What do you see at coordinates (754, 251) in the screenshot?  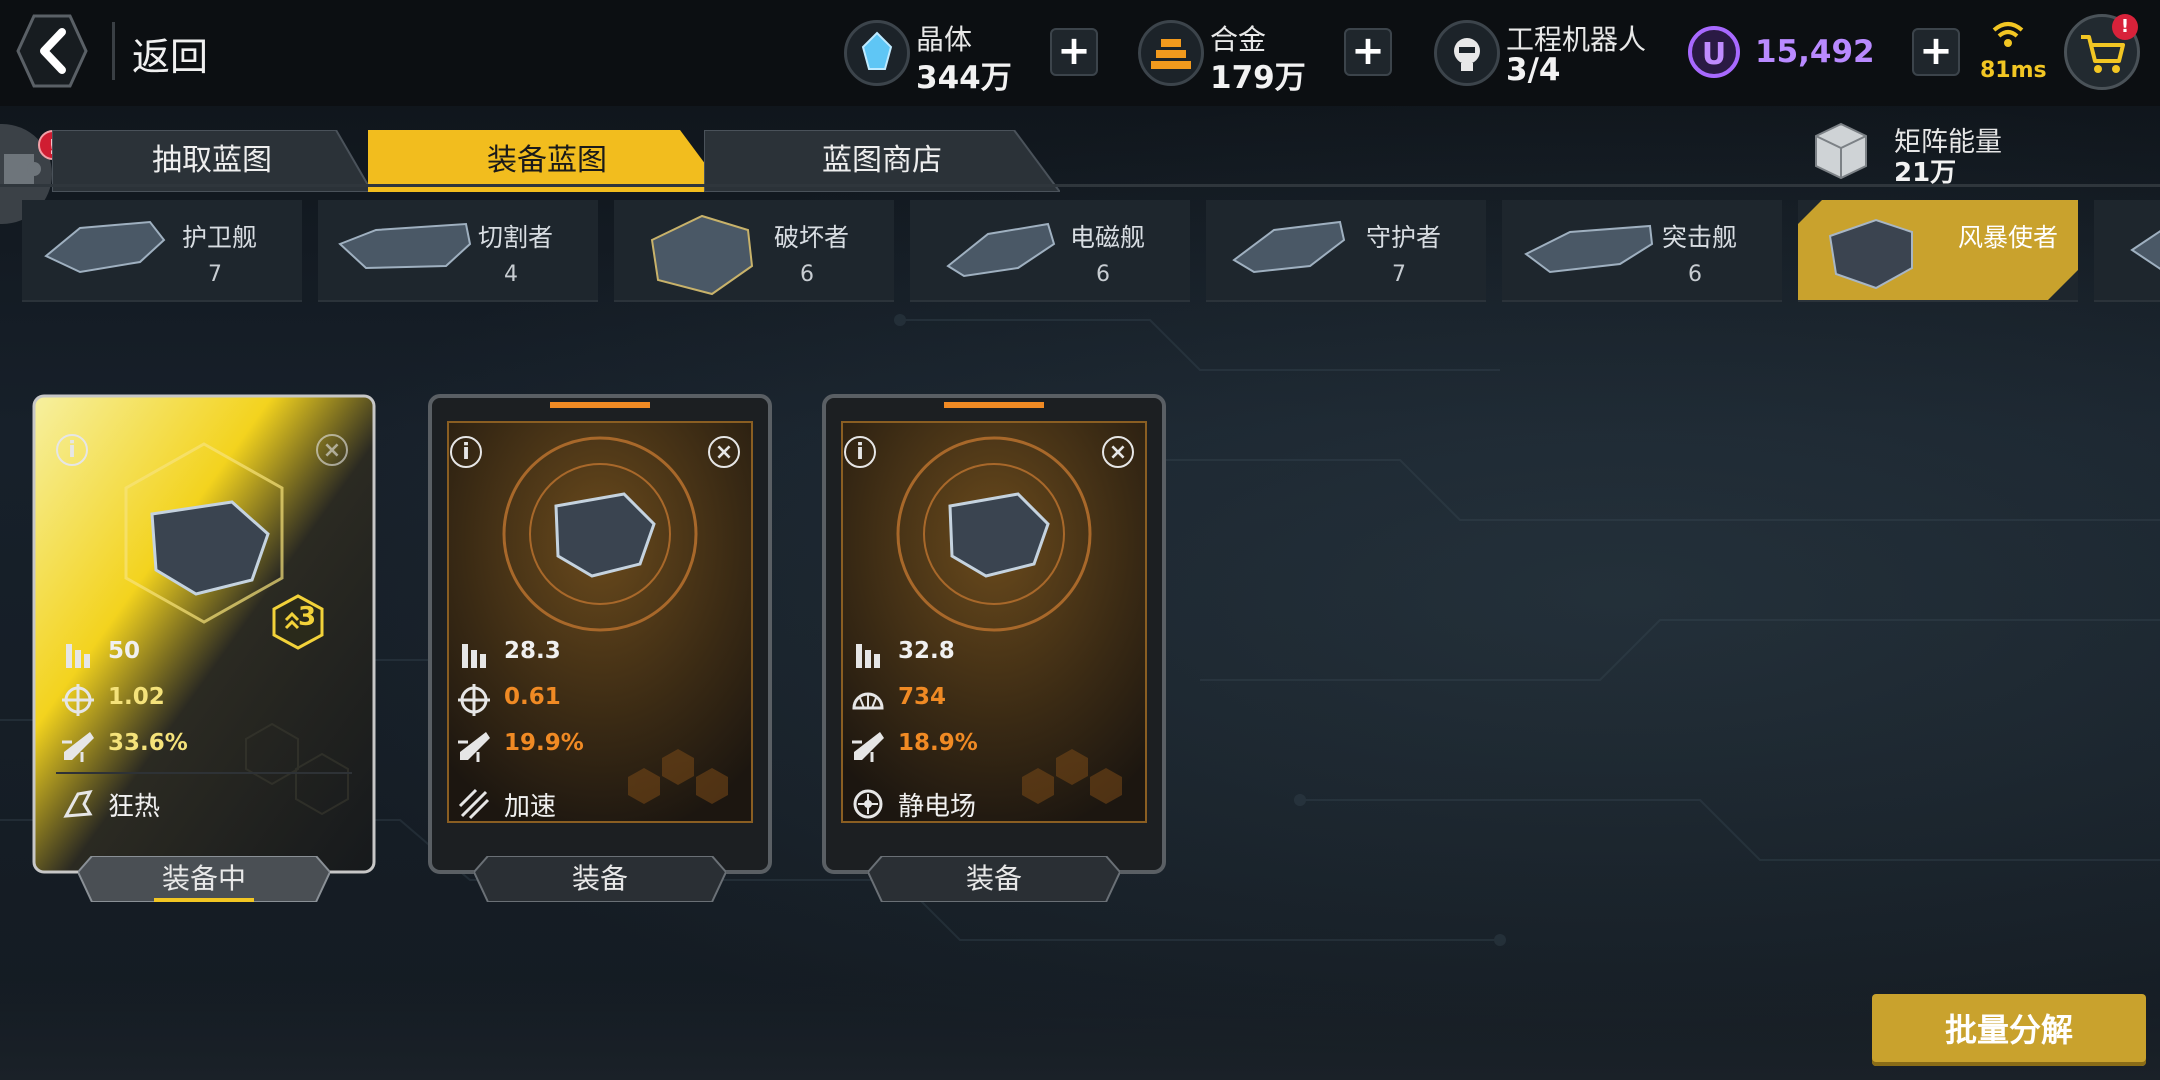 I see `ship-tab-destroyer: 破坏者 6` at bounding box center [754, 251].